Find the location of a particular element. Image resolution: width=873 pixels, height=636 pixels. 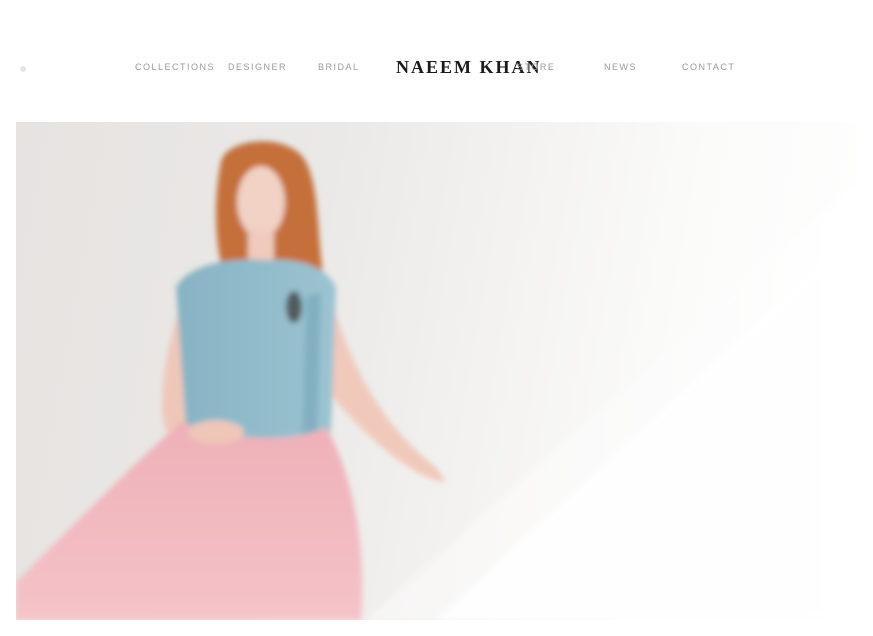

nav-bridal: BRIDAL is located at coordinates (339, 67).